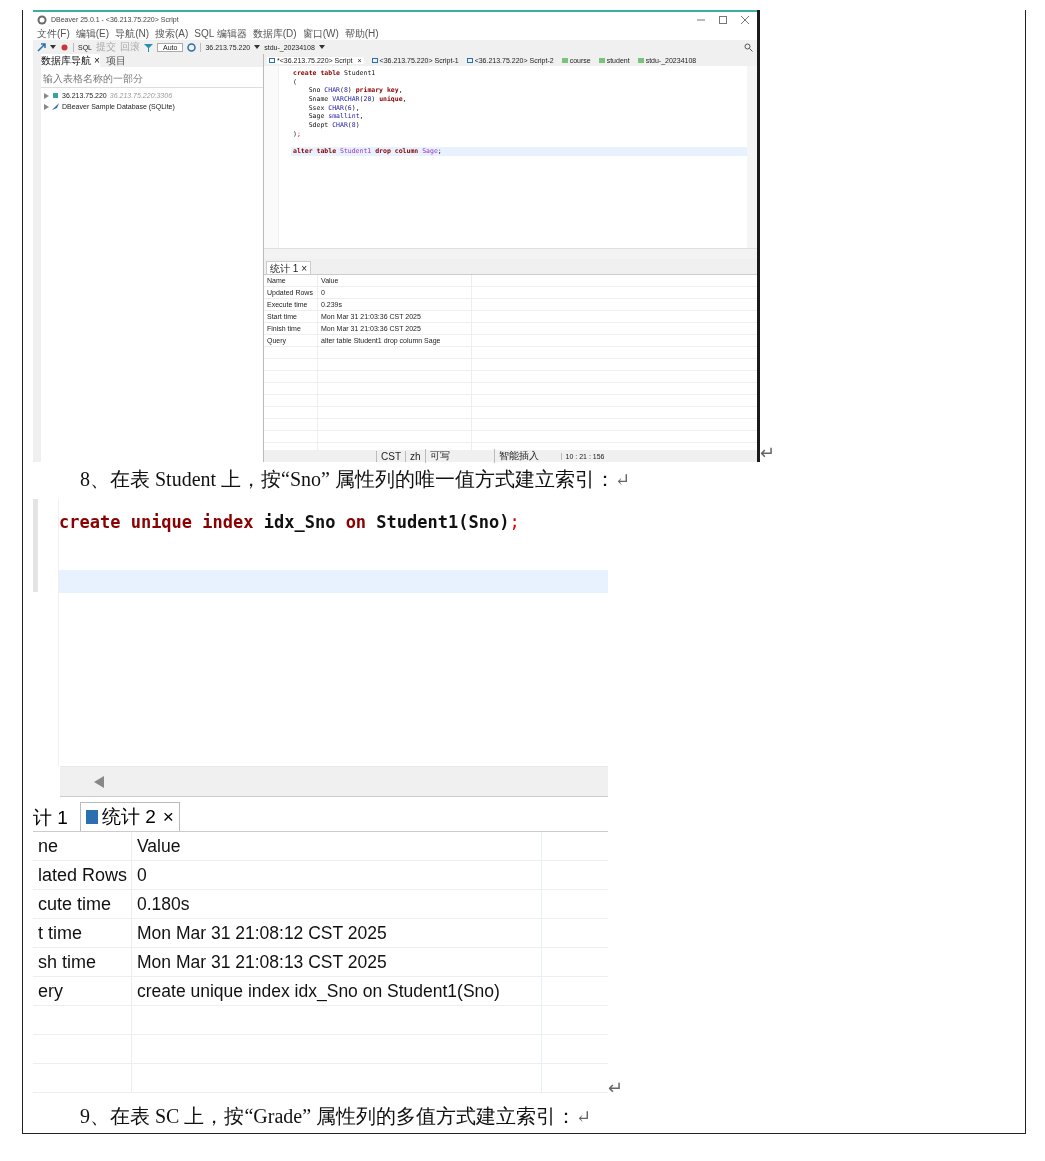  What do you see at coordinates (361, 33) in the screenshot?
I see `menu-item: 帮助(H)` at bounding box center [361, 33].